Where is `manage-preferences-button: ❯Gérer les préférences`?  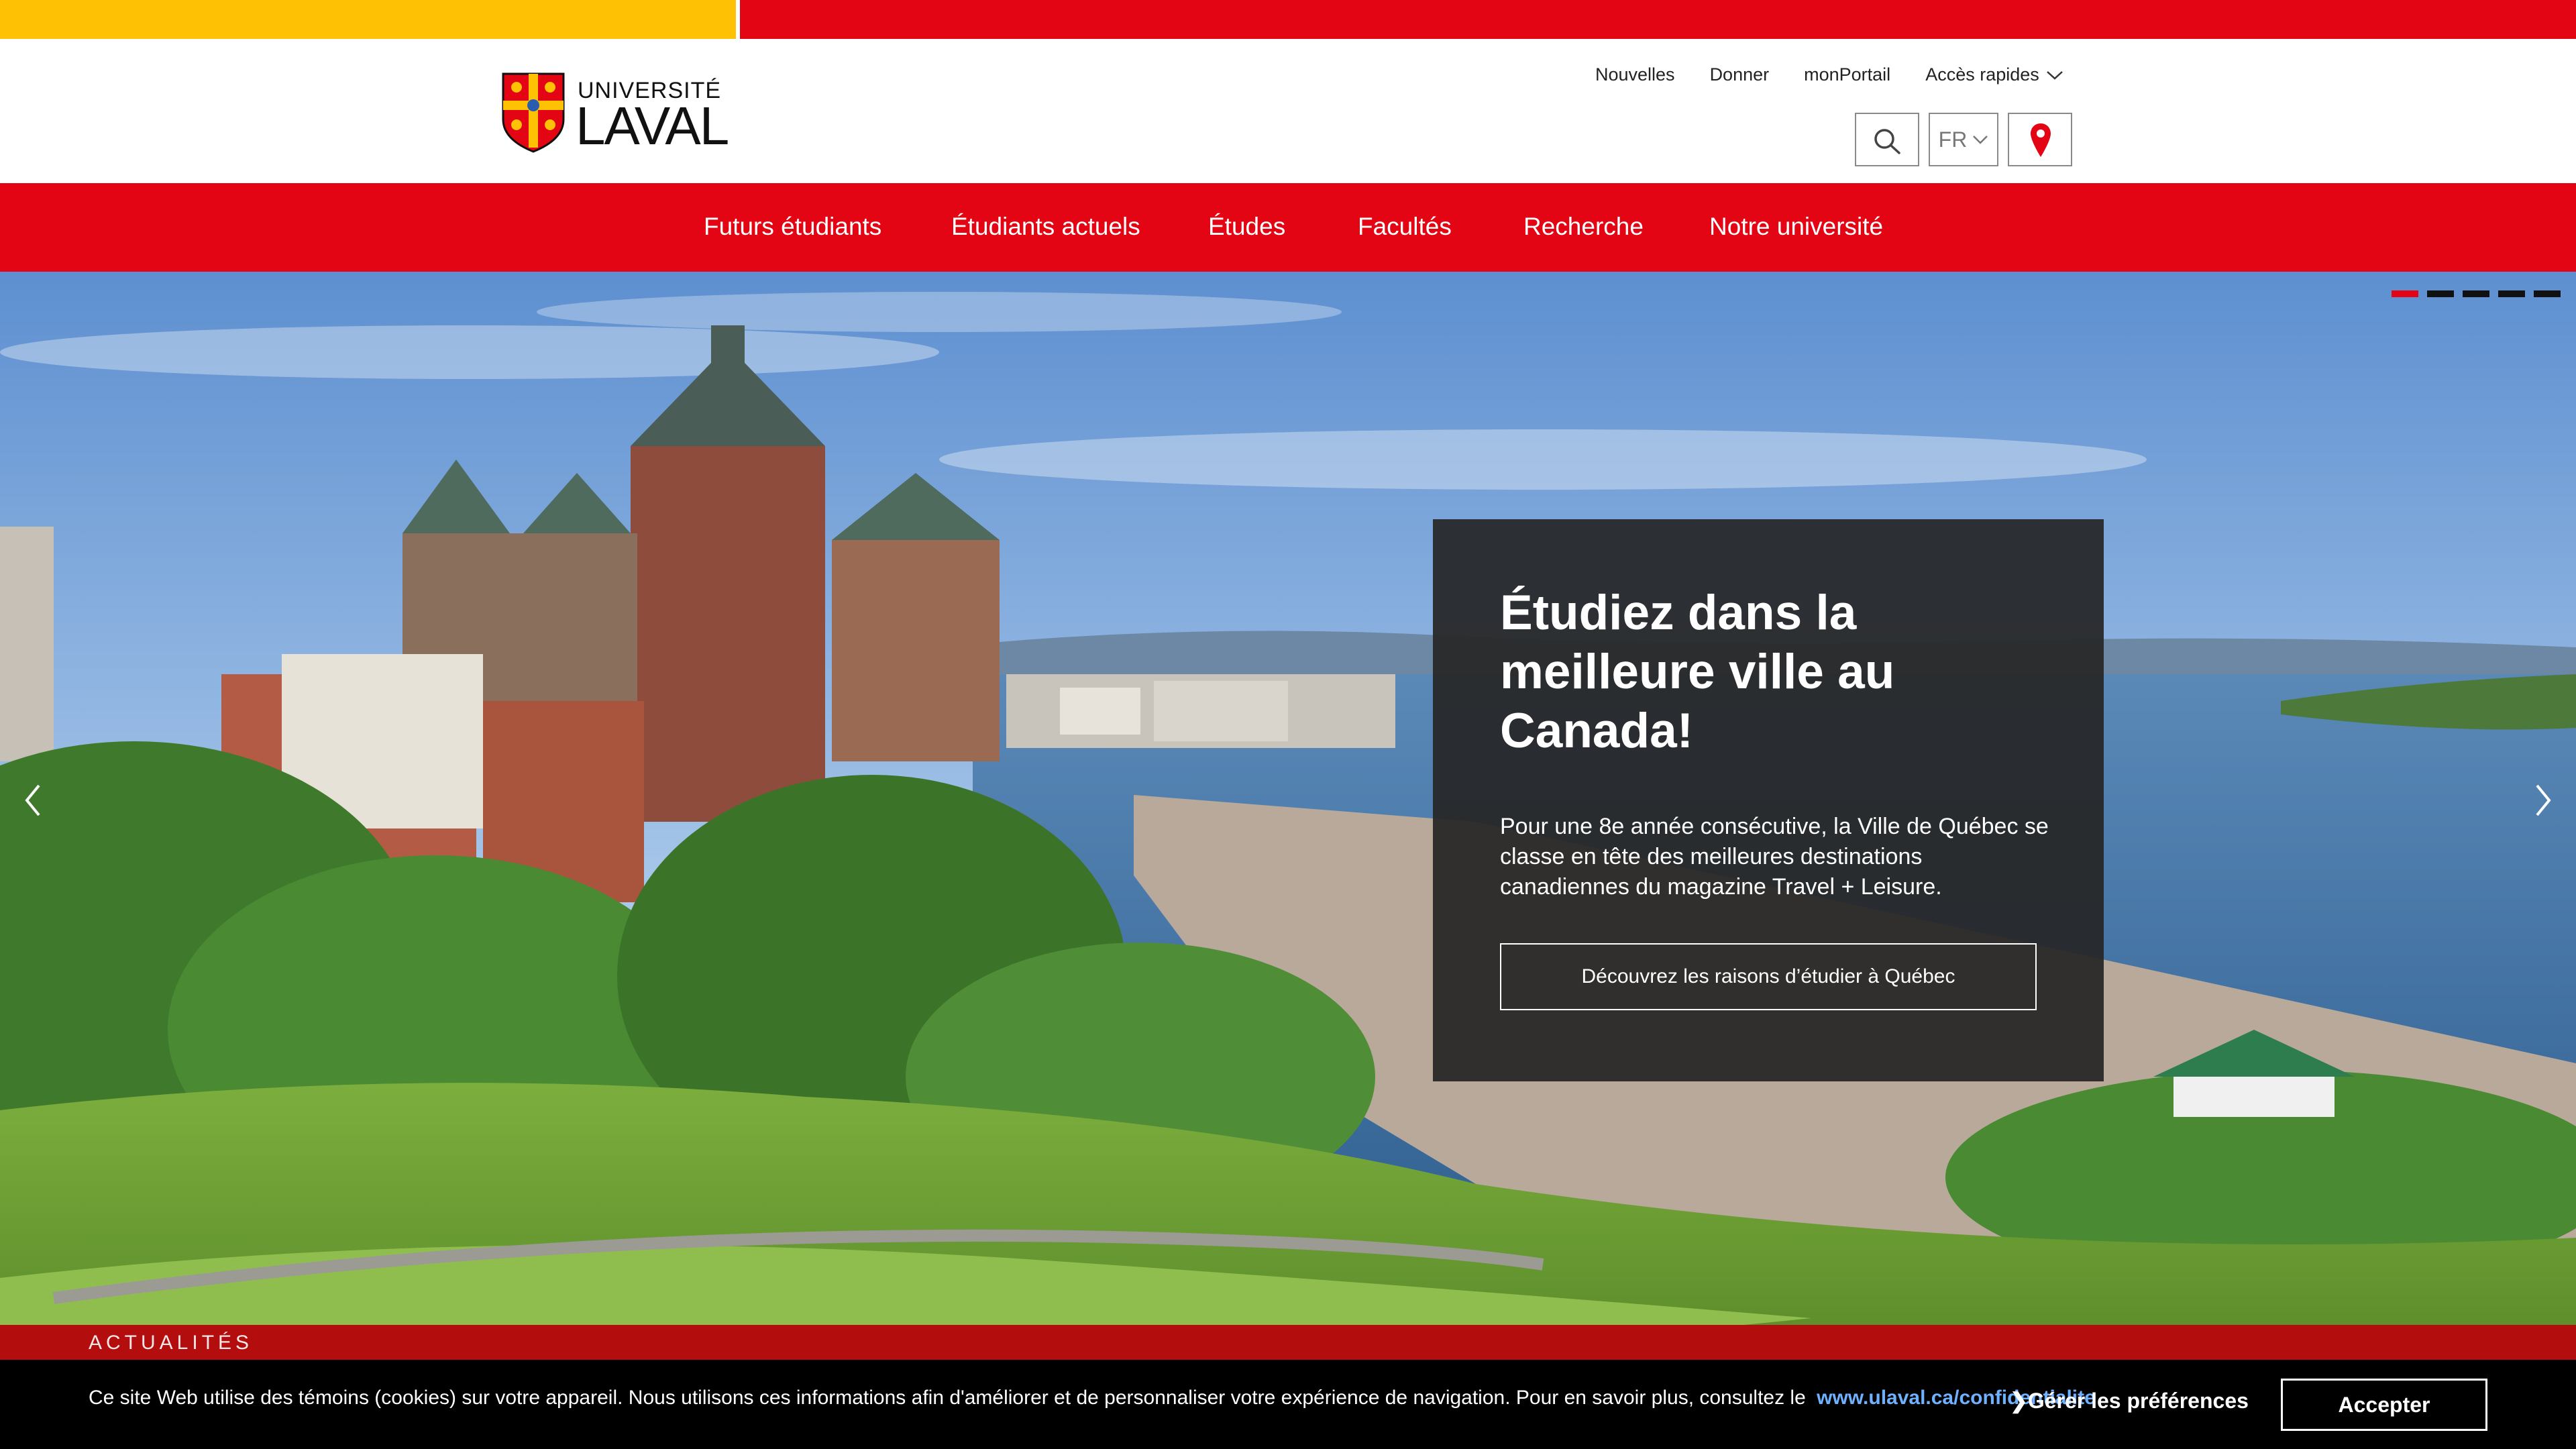
manage-preferences-button: ❯Gérer les préférences is located at coordinates (2129, 1400).